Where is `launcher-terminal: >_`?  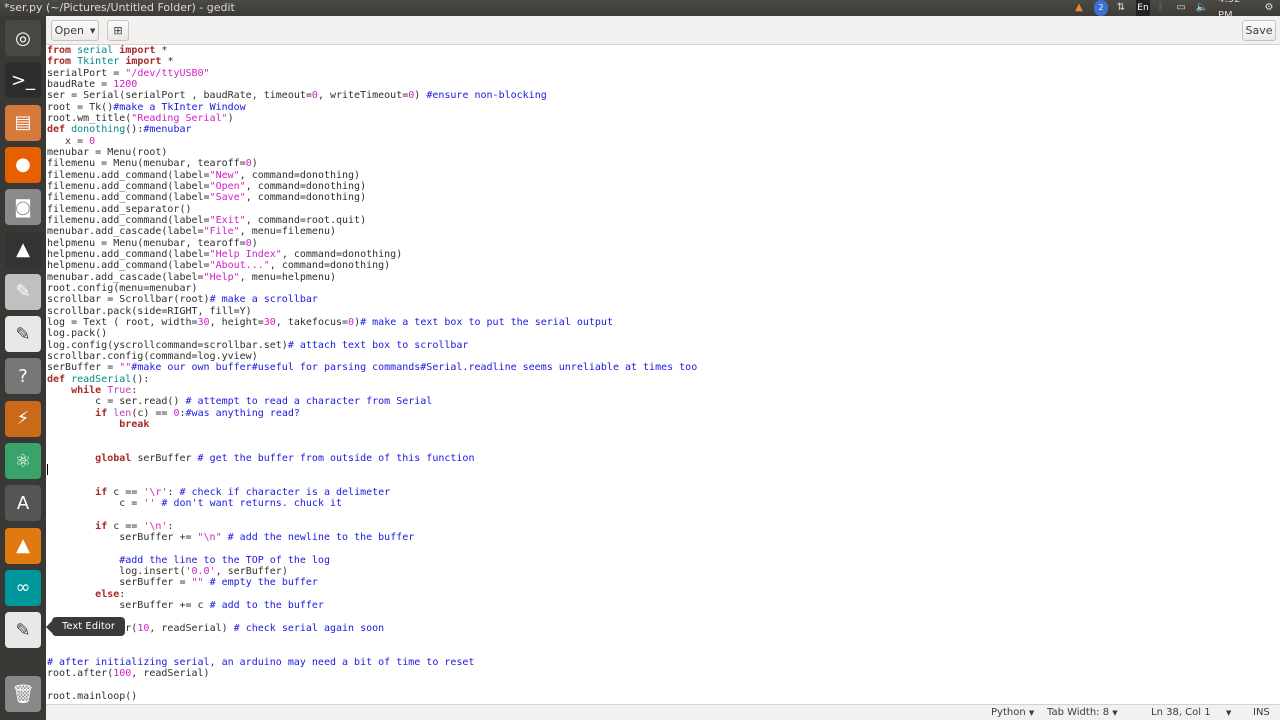
launcher-terminal: >_ is located at coordinates (23, 80).